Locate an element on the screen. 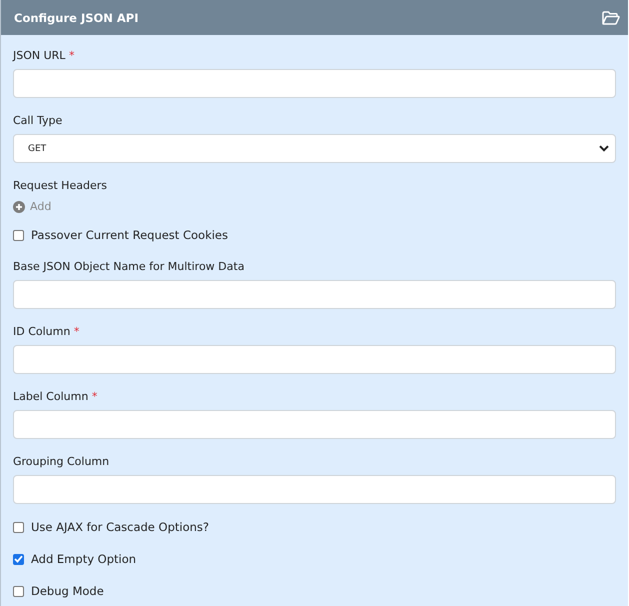  field-label: Base JSON Object Name for Multirow Data is located at coordinates (129, 267).